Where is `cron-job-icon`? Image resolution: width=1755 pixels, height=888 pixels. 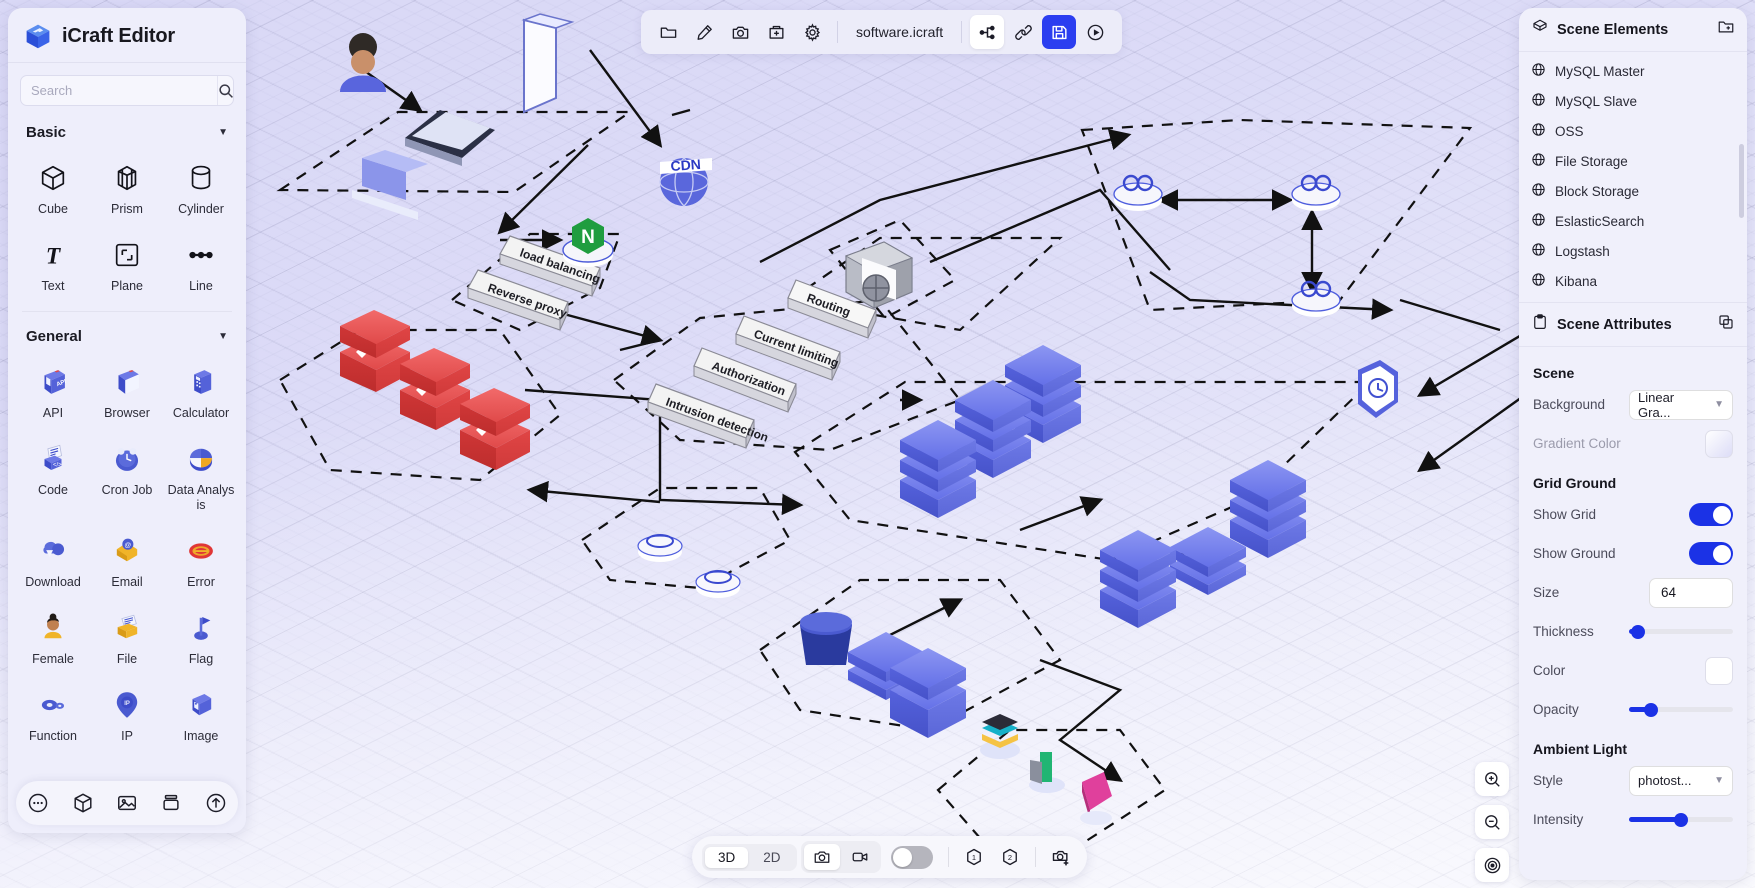 cron-job-icon is located at coordinates (127, 459).